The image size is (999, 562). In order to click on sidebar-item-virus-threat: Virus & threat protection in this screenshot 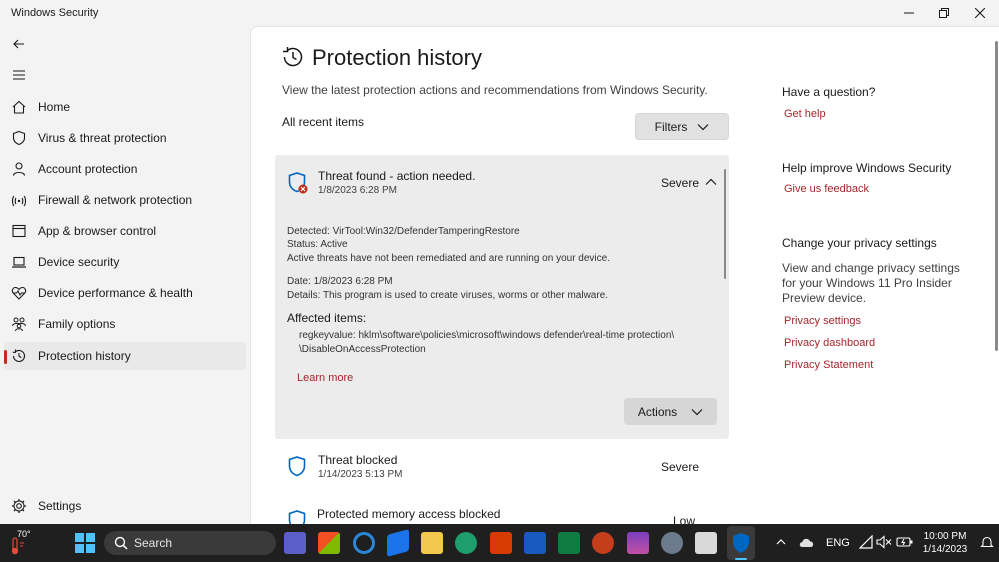, I will do `click(125, 138)`.